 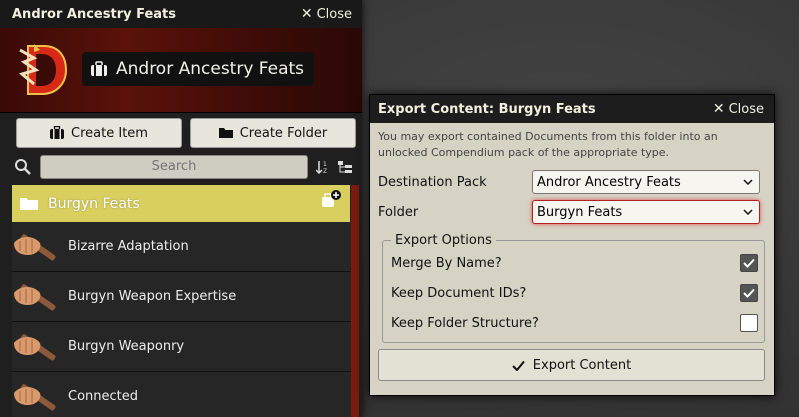 I want to click on export-options-legend: Export Options, so click(x=443, y=240).